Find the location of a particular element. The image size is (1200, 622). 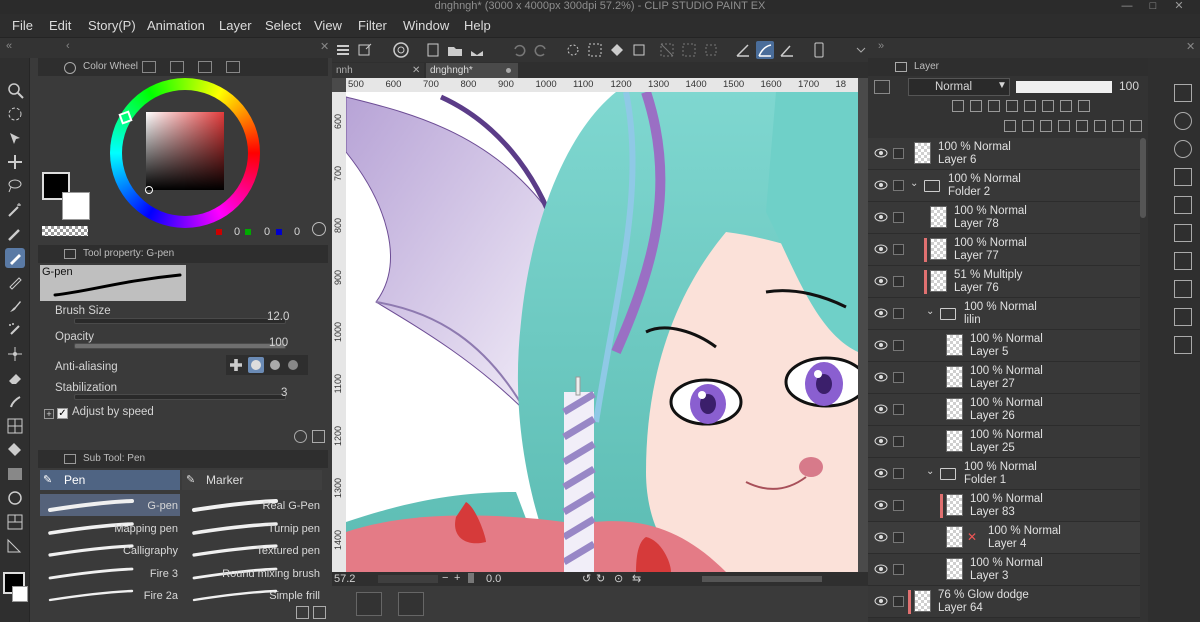

layer-opacity-value: 100 is located at coordinates (1129, 86).